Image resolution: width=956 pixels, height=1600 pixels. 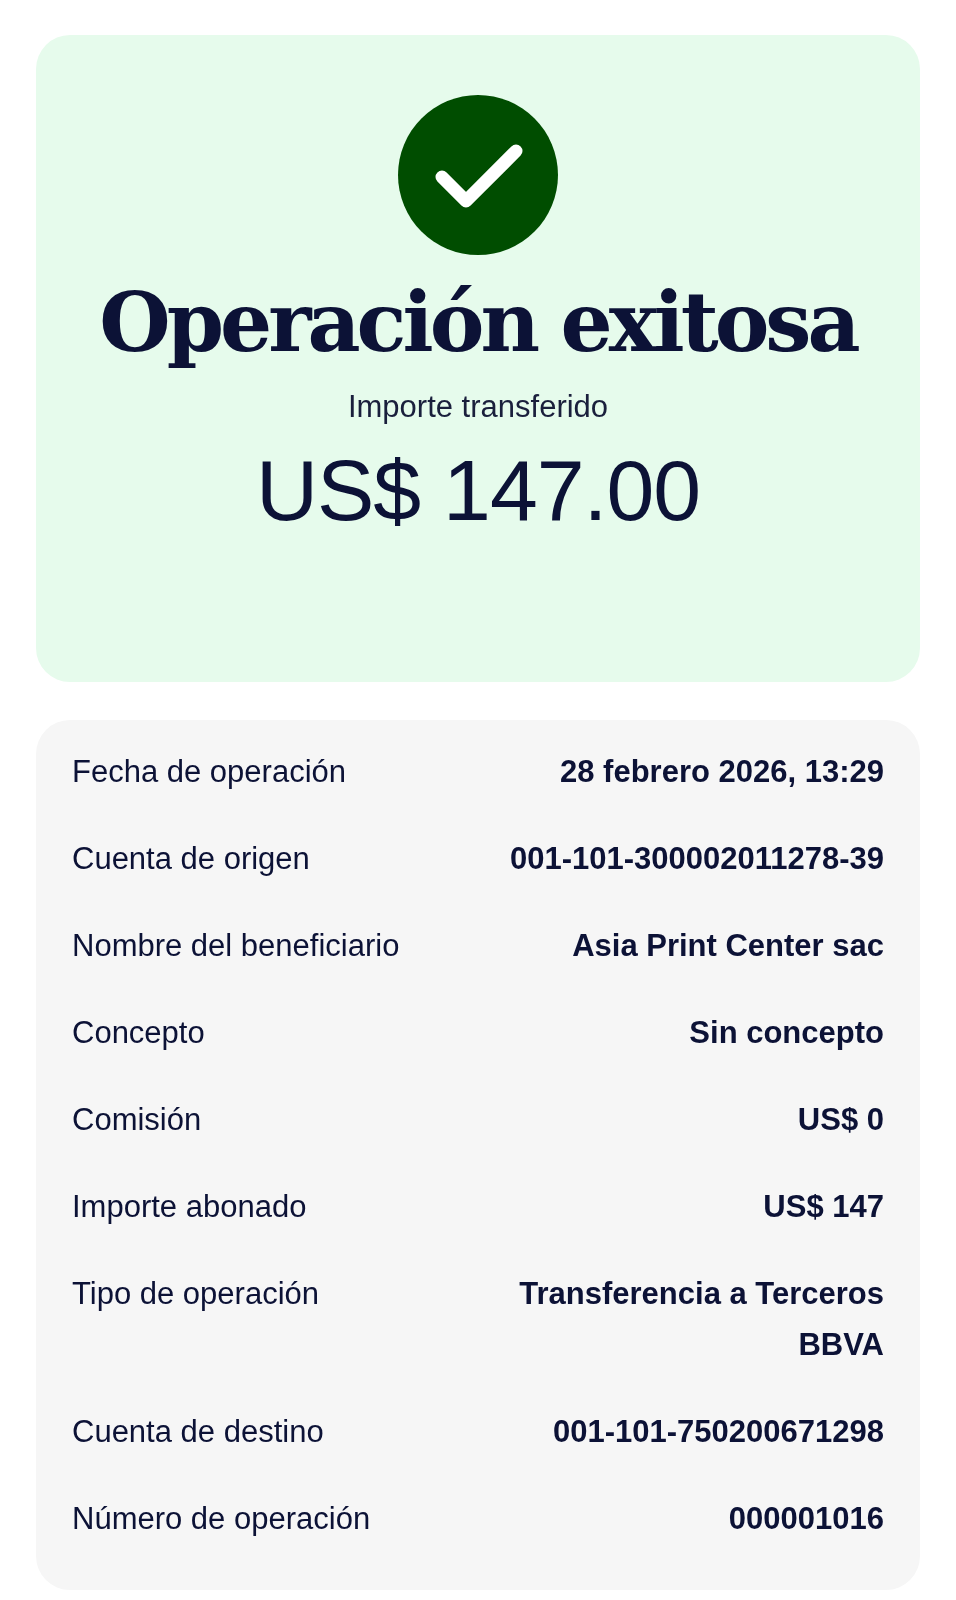 I want to click on detail-label: Nombre del beneficiario, so click(x=236, y=946).